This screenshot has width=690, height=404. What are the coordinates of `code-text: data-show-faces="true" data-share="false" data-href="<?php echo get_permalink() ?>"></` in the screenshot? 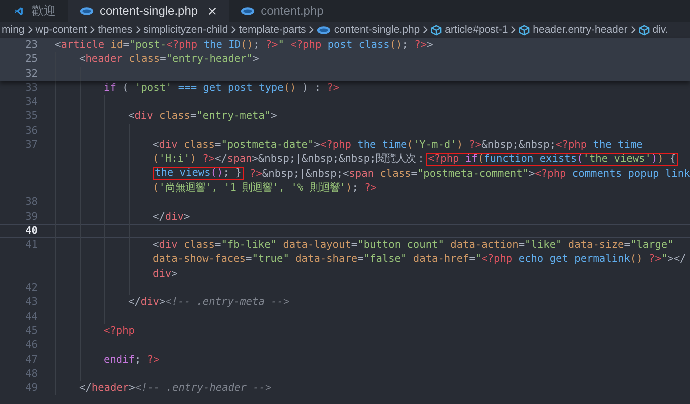 It's located at (419, 259).